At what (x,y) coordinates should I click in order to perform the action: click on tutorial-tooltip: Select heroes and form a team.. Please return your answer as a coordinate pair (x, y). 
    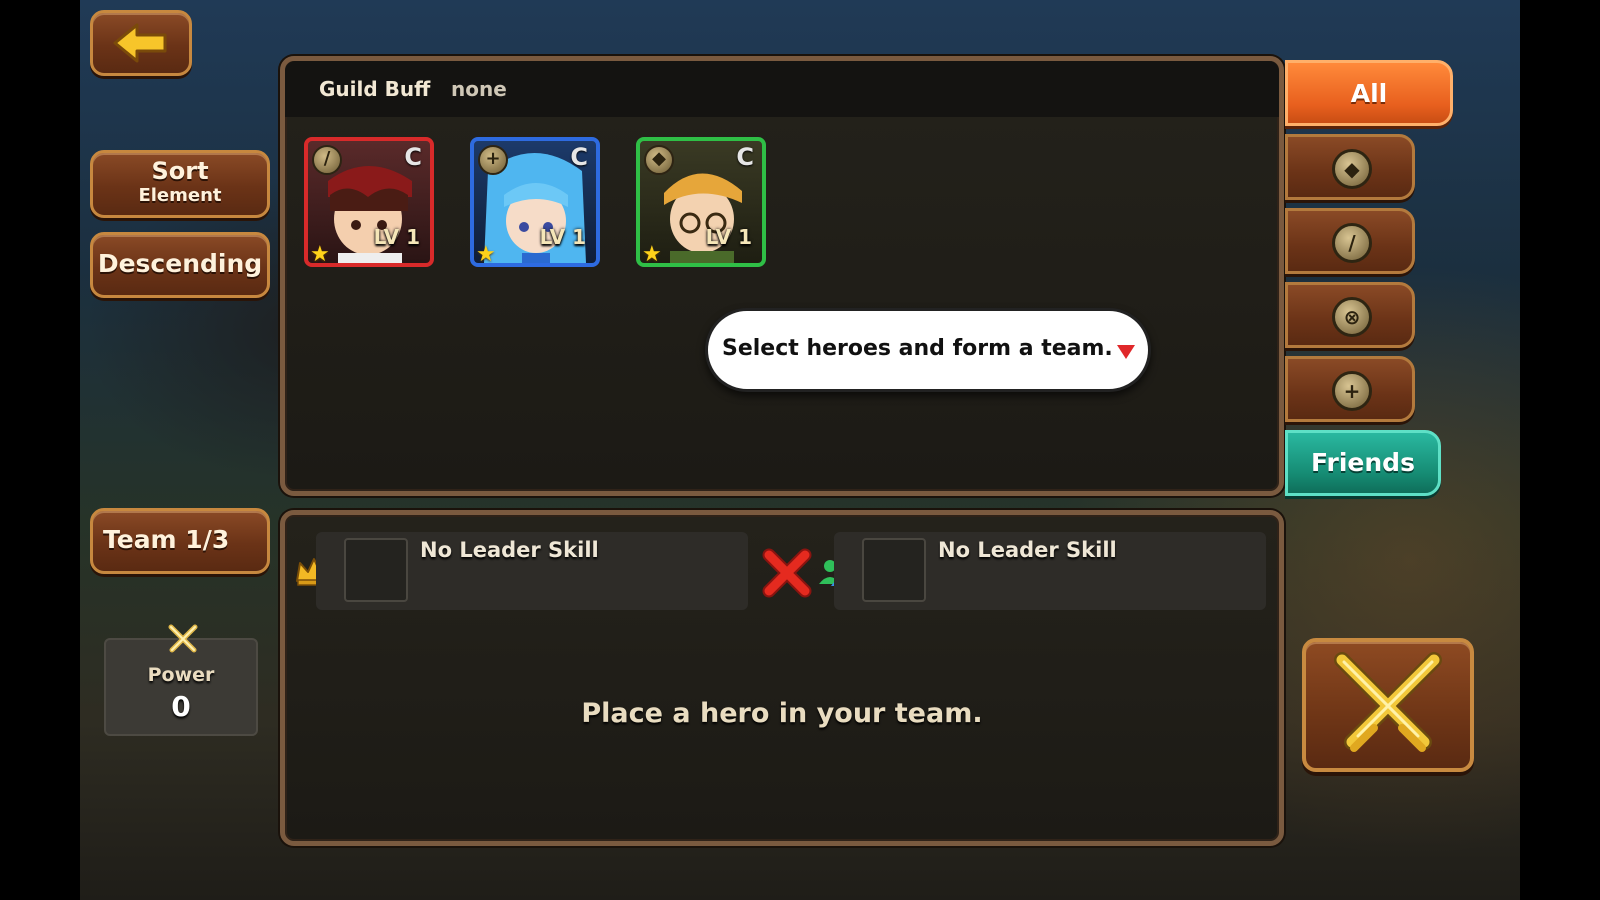
    Looking at the image, I should click on (928, 350).